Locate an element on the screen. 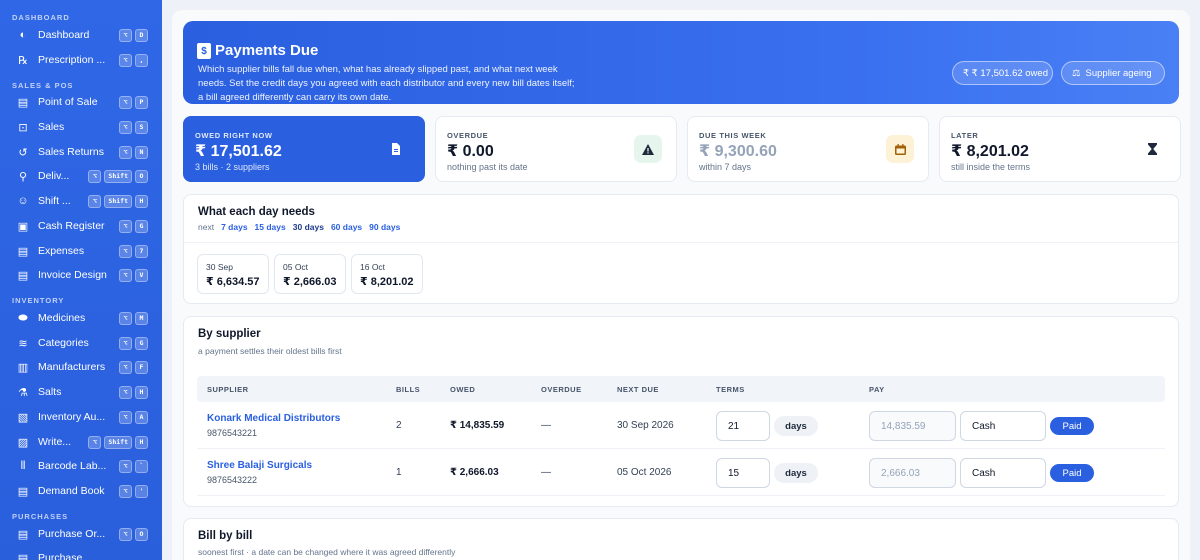  shortcut-key: ` is located at coordinates (141, 466).